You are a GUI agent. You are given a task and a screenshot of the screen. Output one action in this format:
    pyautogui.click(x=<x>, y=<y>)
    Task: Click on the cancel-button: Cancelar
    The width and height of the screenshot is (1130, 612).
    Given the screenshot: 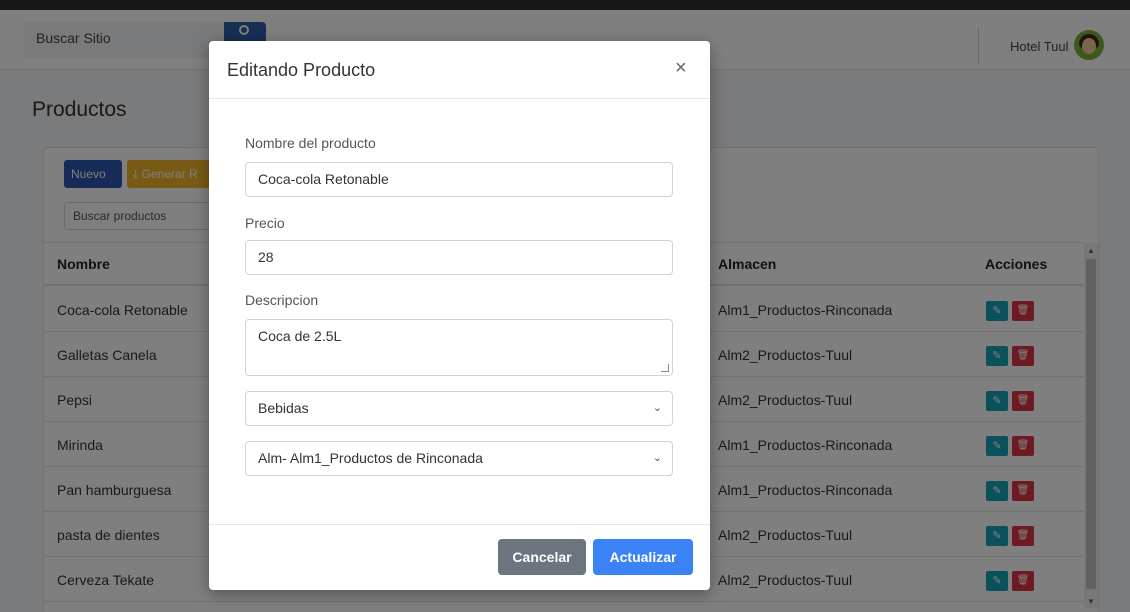 What is the action you would take?
    pyautogui.click(x=542, y=557)
    